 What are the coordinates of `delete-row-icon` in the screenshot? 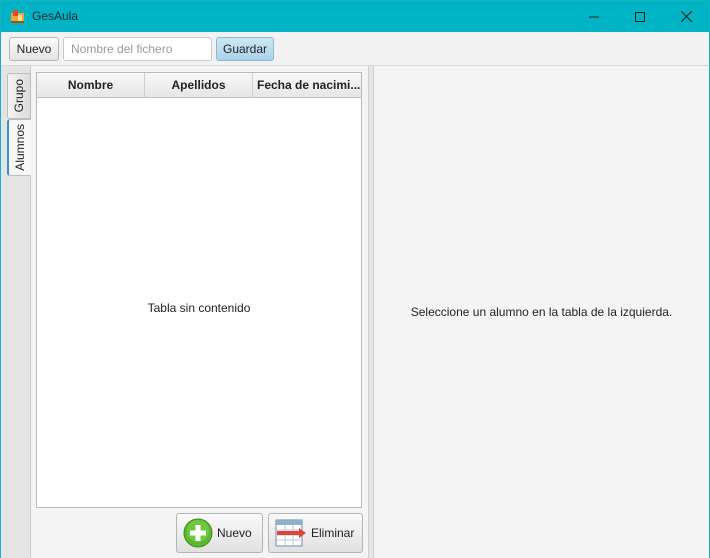 It's located at (290, 533).